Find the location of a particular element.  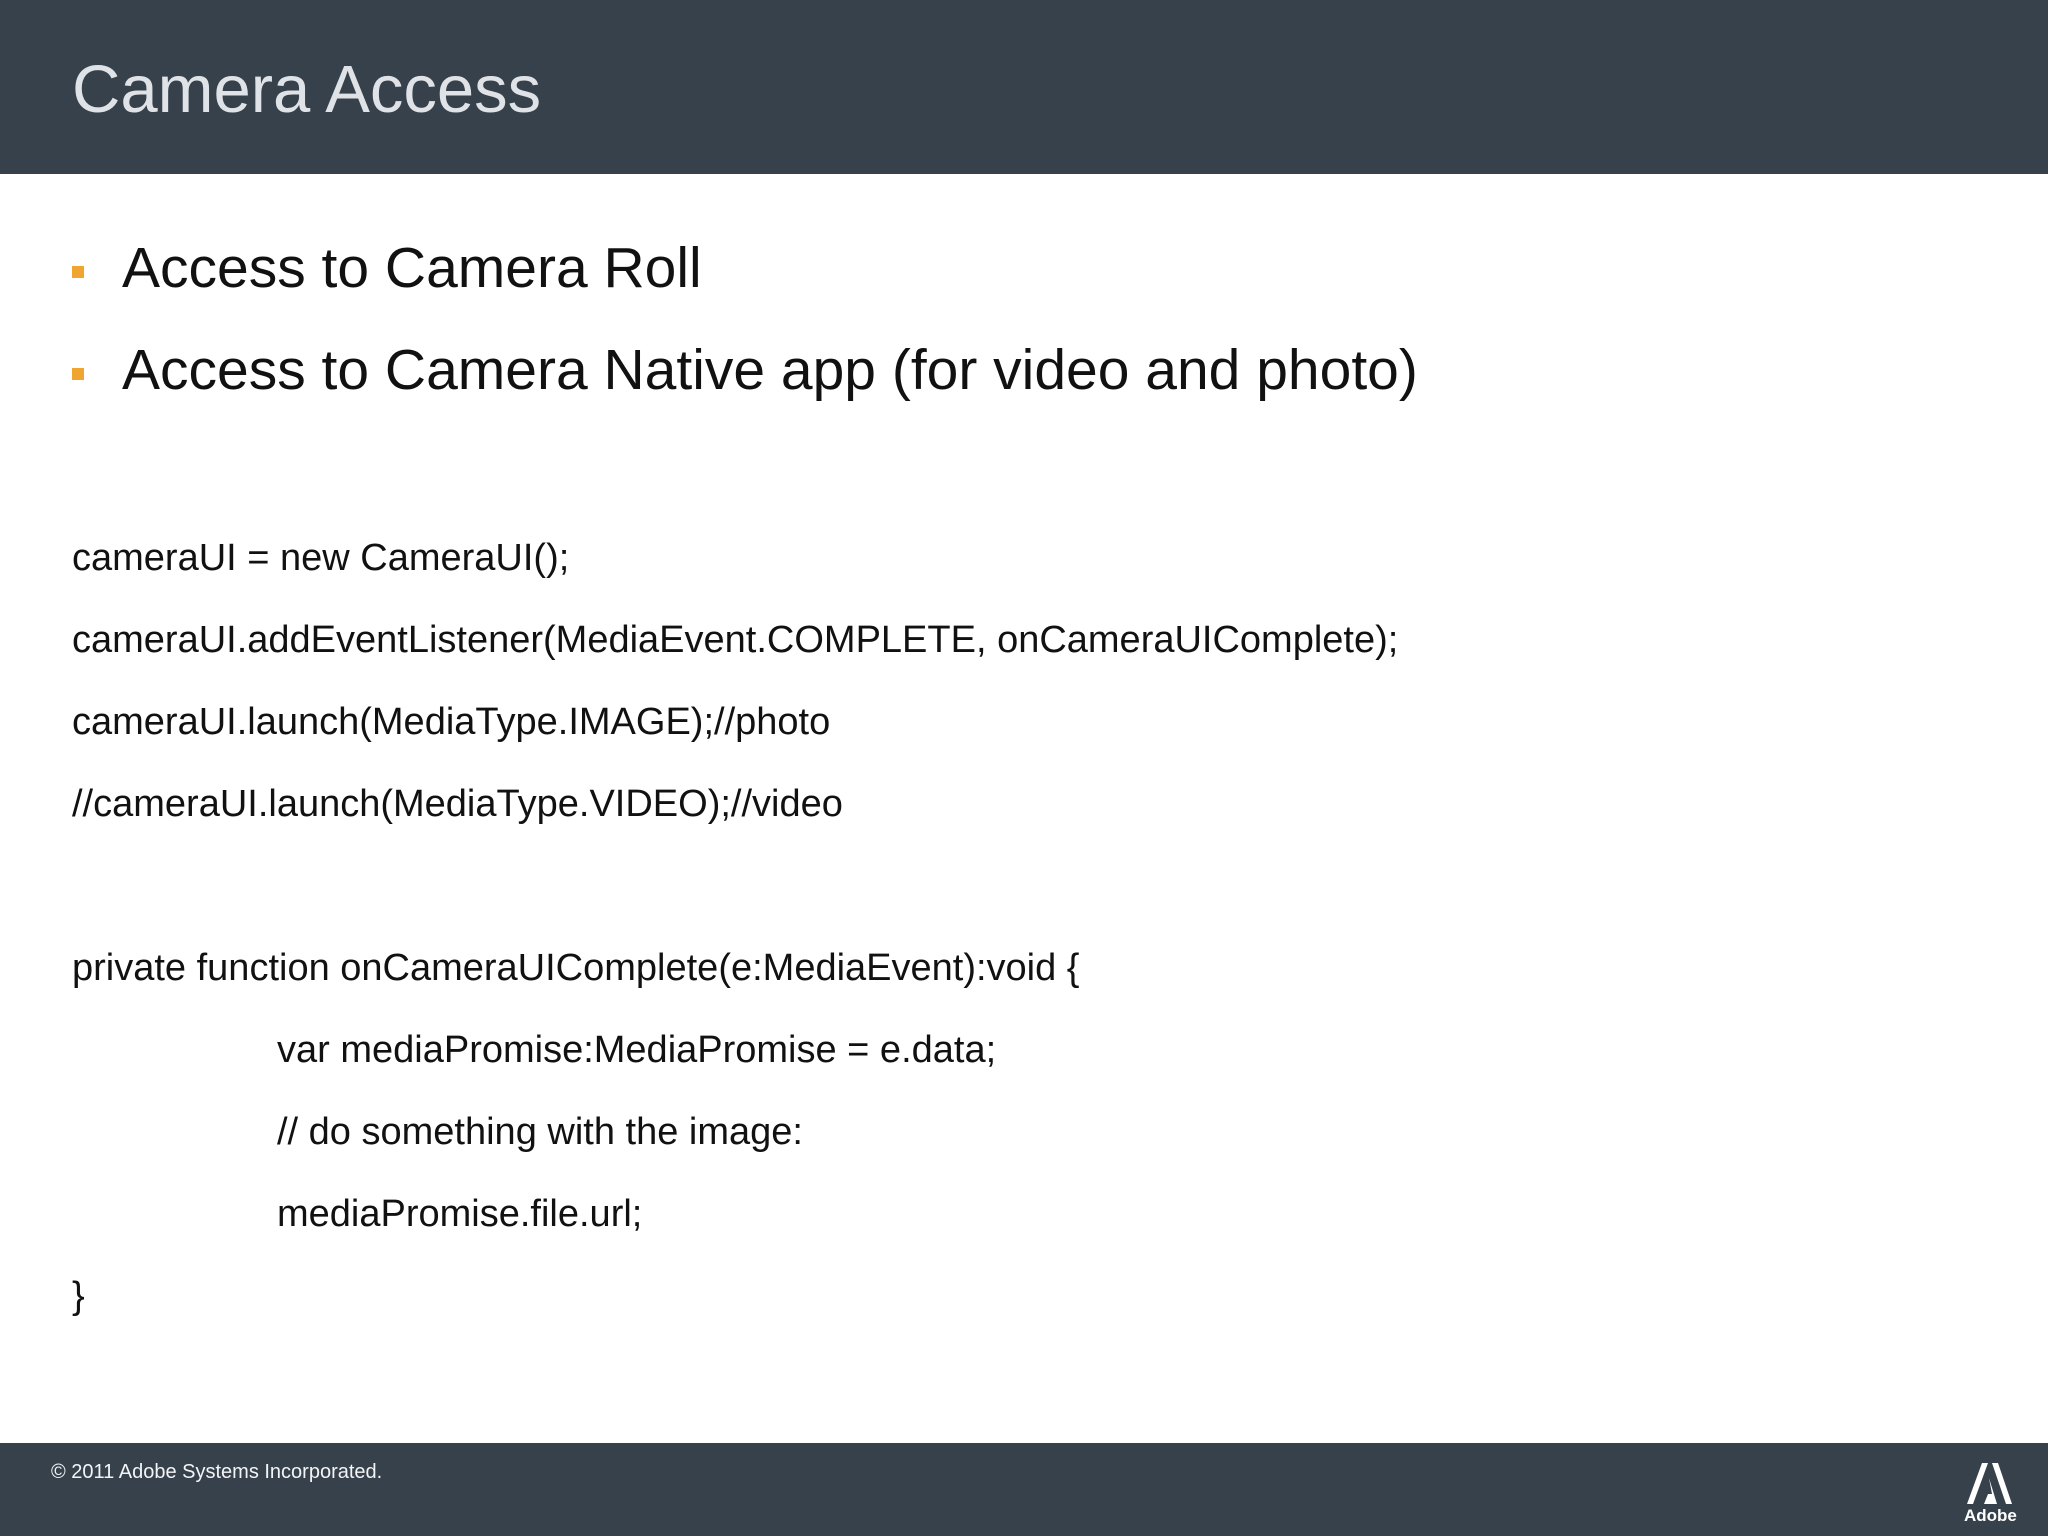

code-line: var mediaPromise:MediaPromise = e.data; is located at coordinates (637, 1050).